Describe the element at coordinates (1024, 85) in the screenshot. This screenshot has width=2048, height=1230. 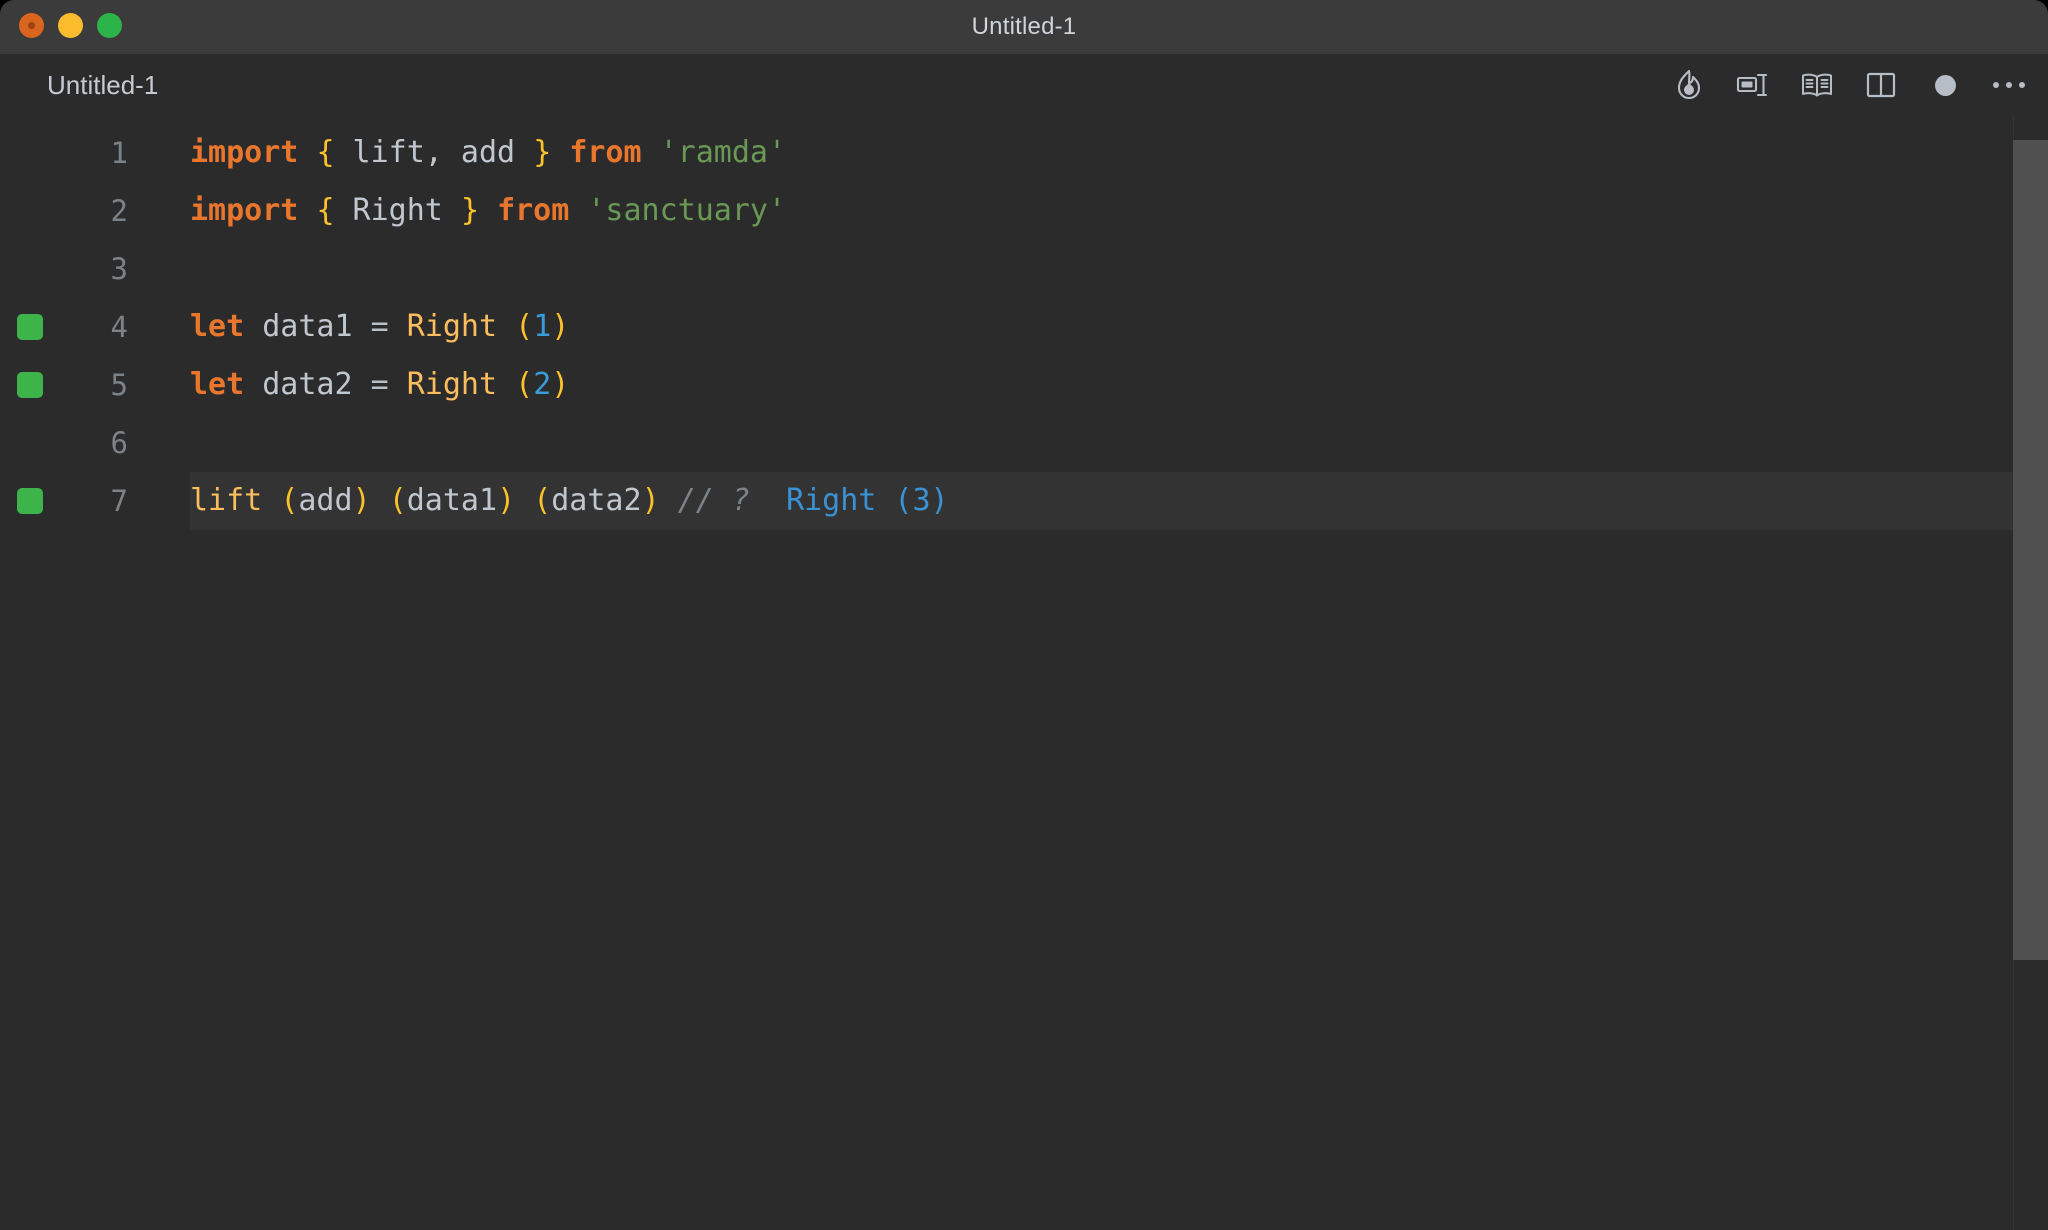
I see `editor-tabstrip: Untitled-1` at that location.